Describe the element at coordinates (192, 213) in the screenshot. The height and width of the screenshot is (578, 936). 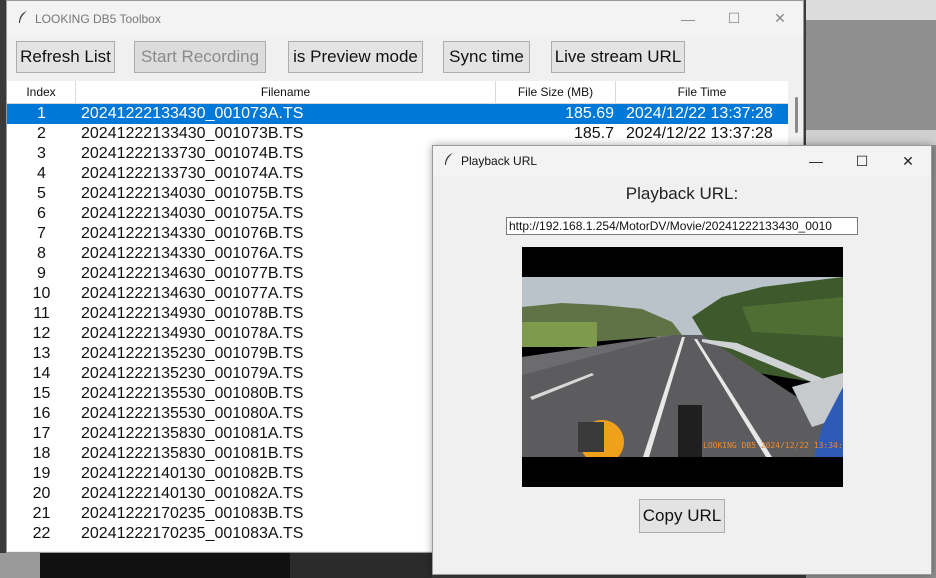
I see `row-filename: 20241222134030_001075A.TS` at that location.